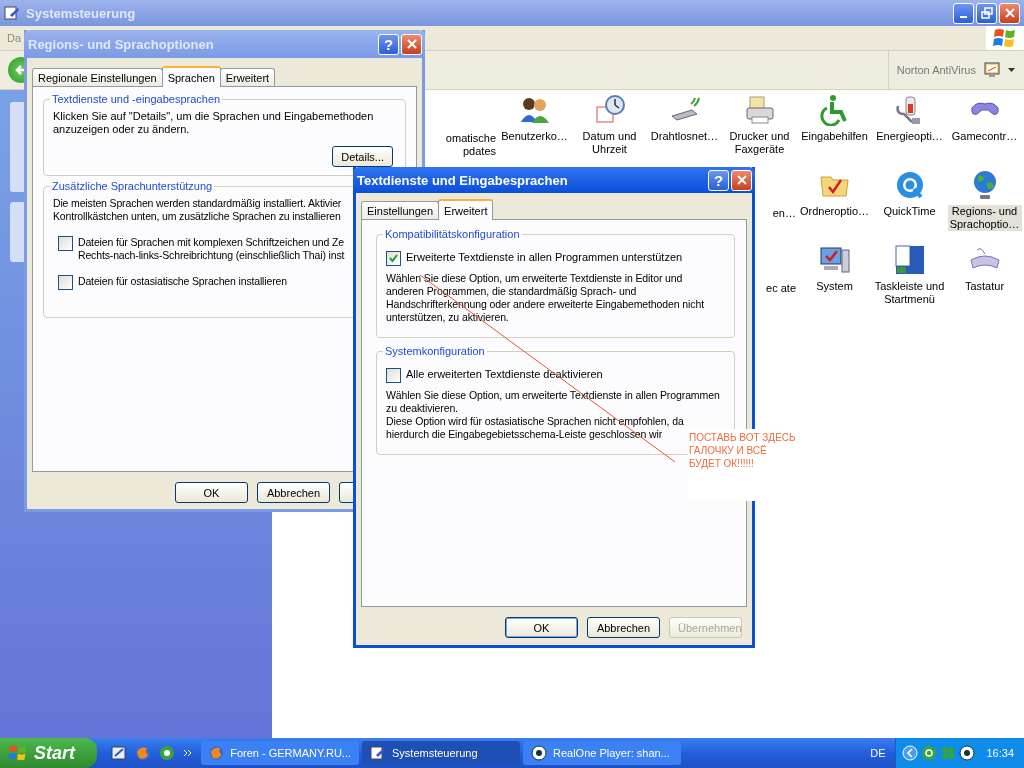  I want to click on toolbar-label: Norton AntiVirus, so click(936, 70).